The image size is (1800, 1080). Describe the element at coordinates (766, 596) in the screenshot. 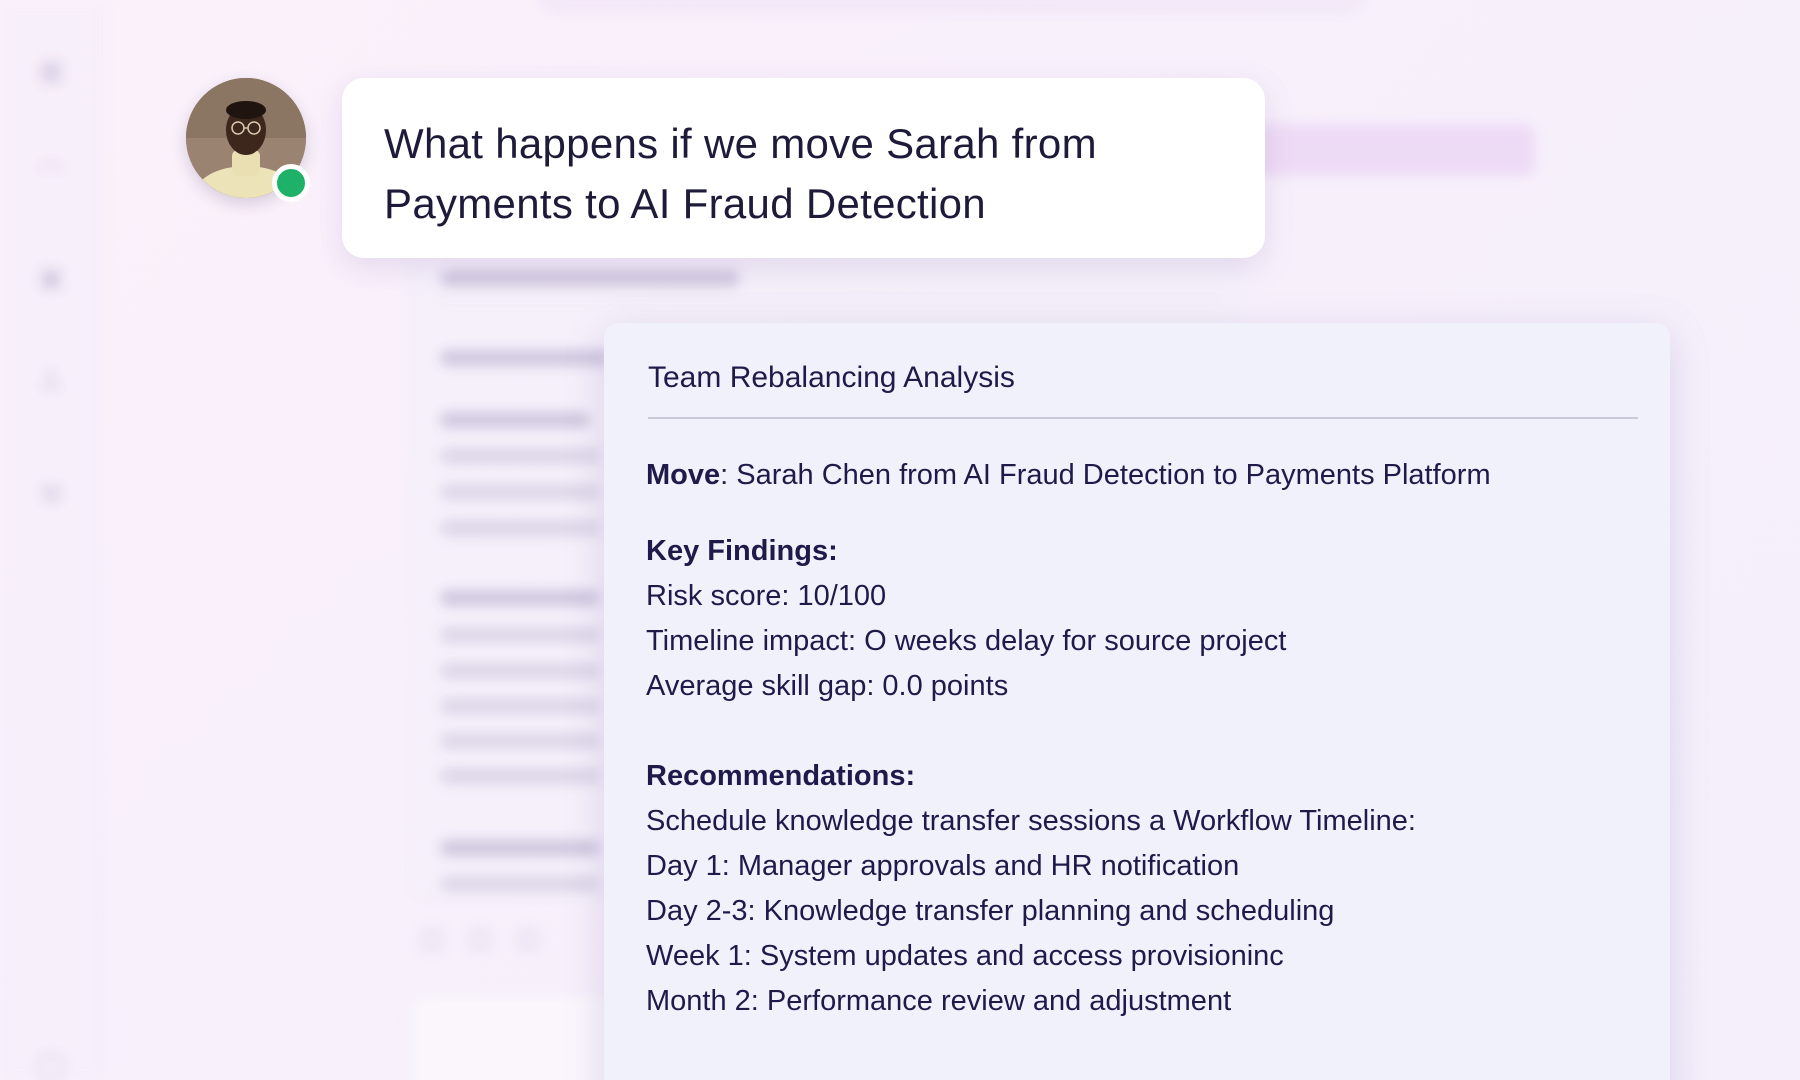

I see `finding-item: Risk score: 10/100` at that location.